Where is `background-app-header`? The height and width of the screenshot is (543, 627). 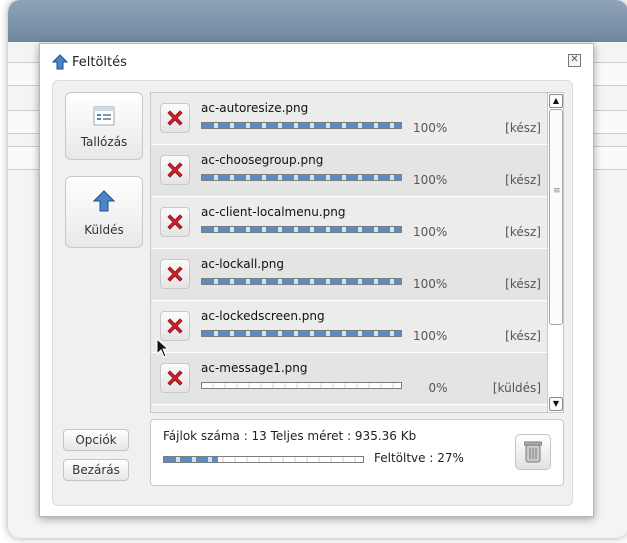 background-app-header is located at coordinates (317, 21).